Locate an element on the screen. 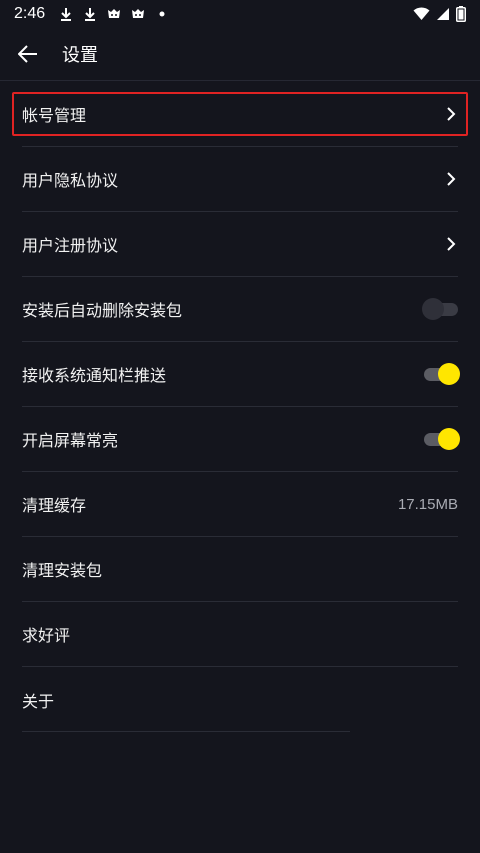  setting-label: 帐号管理 is located at coordinates (54, 115).